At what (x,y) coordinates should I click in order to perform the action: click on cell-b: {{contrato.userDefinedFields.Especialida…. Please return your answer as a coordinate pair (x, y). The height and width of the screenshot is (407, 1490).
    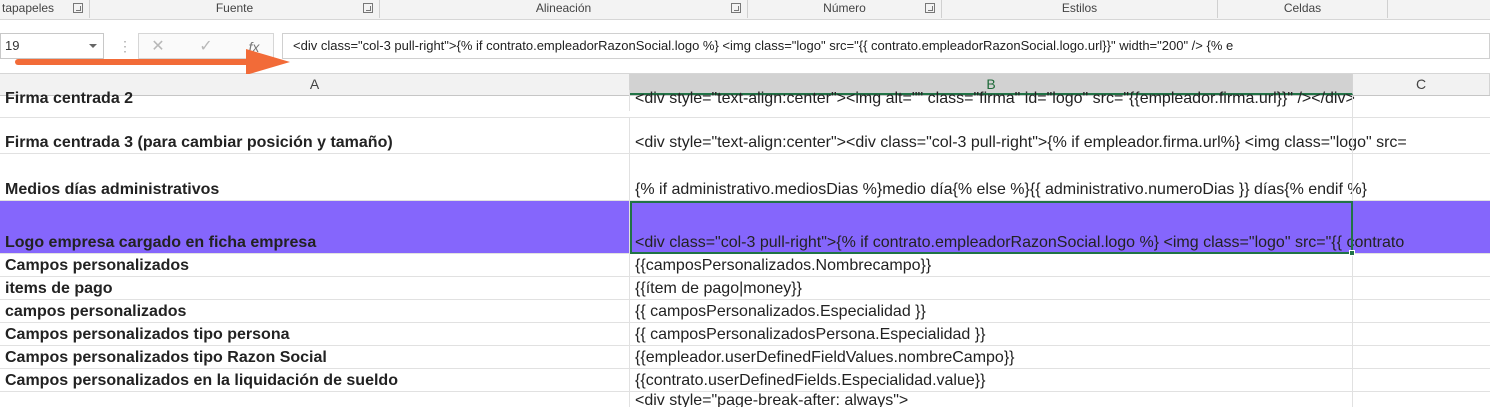
    Looking at the image, I should click on (1060, 380).